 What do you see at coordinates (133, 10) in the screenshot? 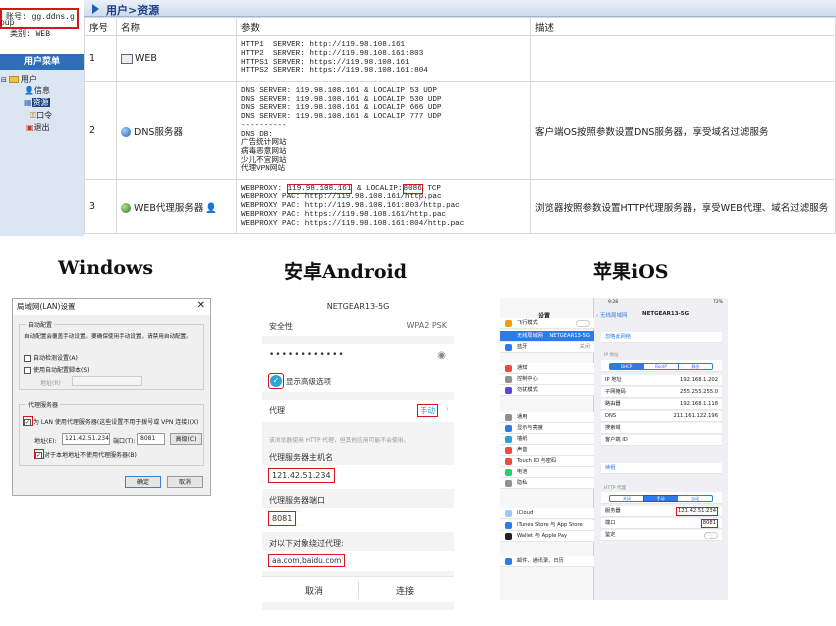
I see `breadcrumb: 用户>资源` at bounding box center [133, 10].